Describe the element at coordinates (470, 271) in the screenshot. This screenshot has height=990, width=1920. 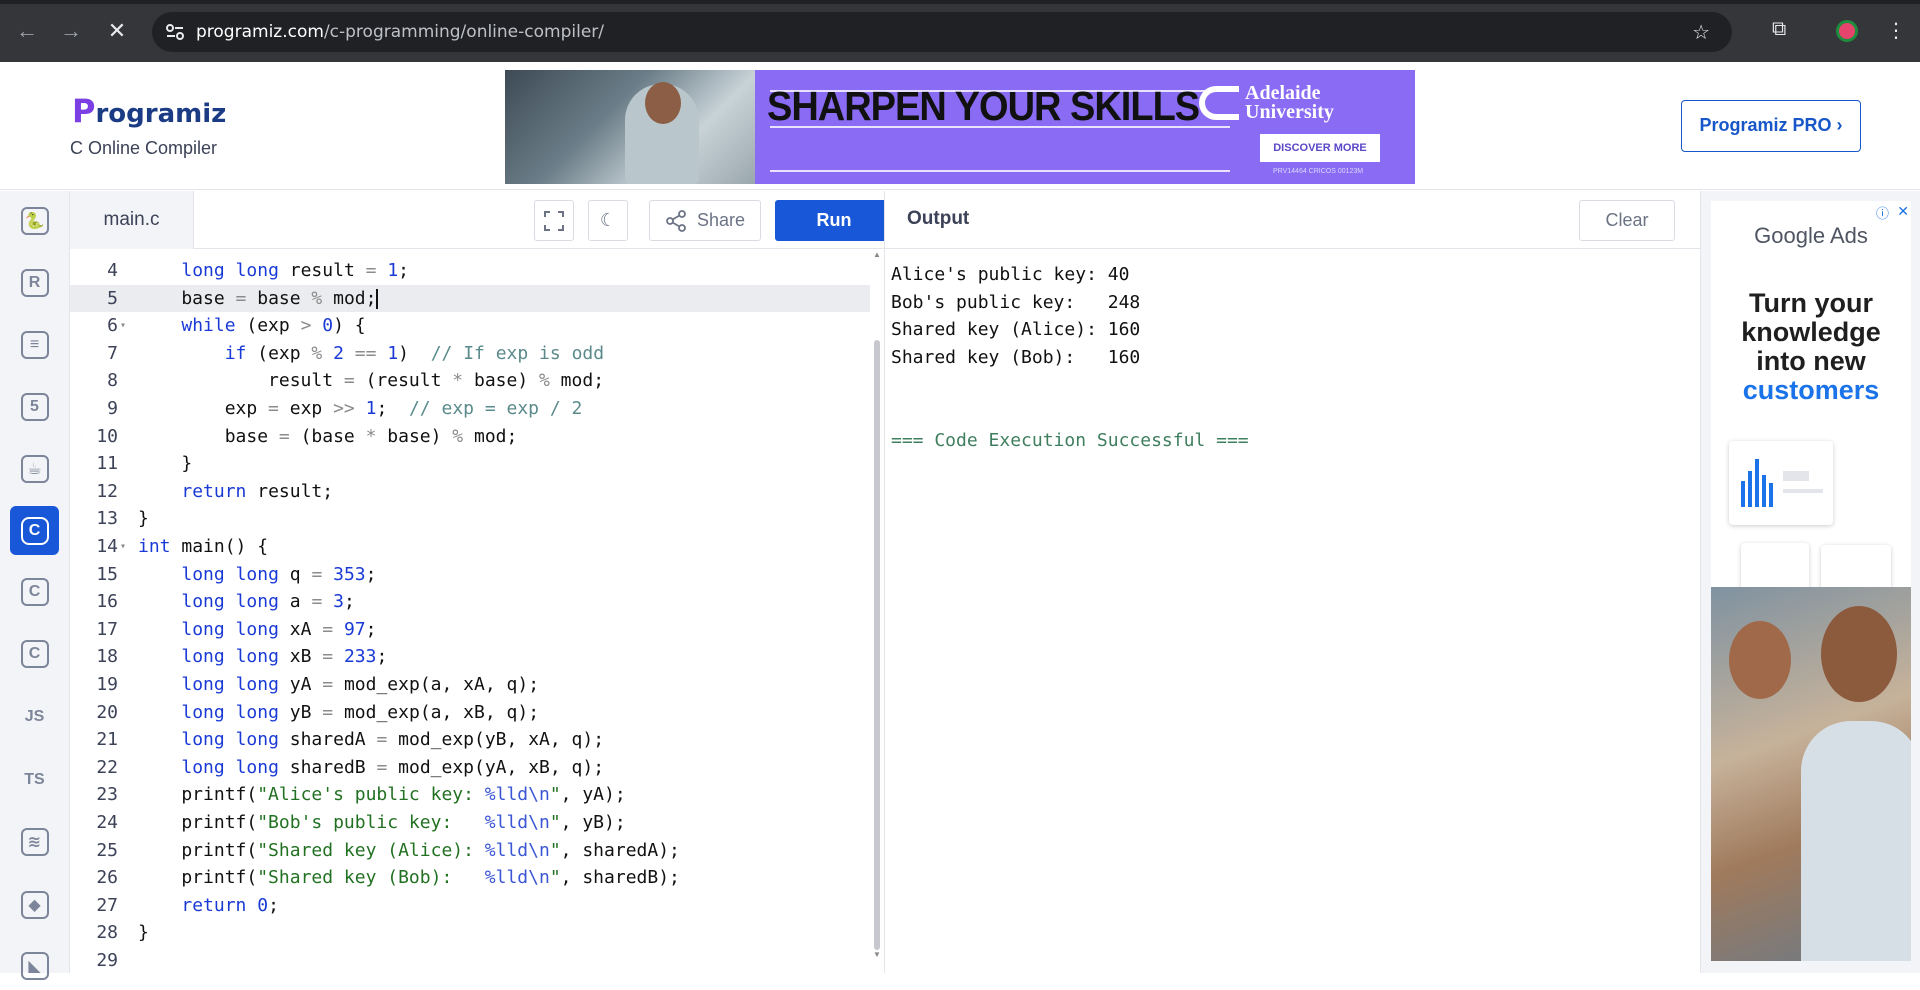
I see `code-line: 4 long long result = 1;` at that location.